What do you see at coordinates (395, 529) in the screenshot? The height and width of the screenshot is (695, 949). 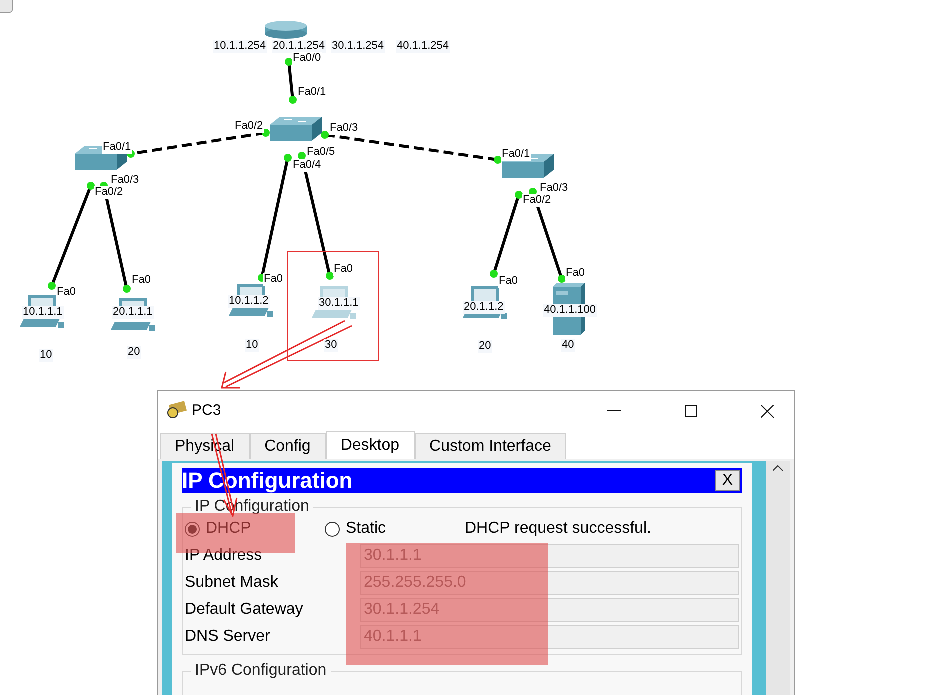 I see `radio-option: Static` at bounding box center [395, 529].